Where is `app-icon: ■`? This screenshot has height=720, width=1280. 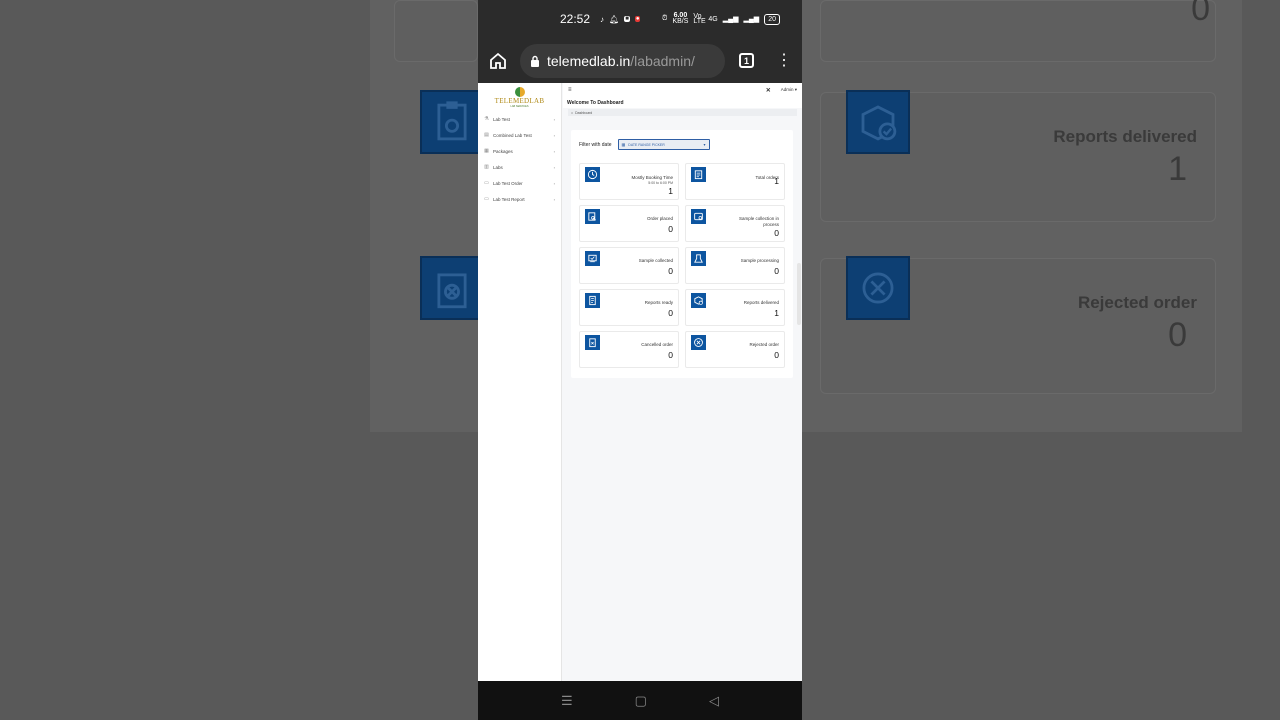
app-icon: ■ is located at coordinates (627, 19).